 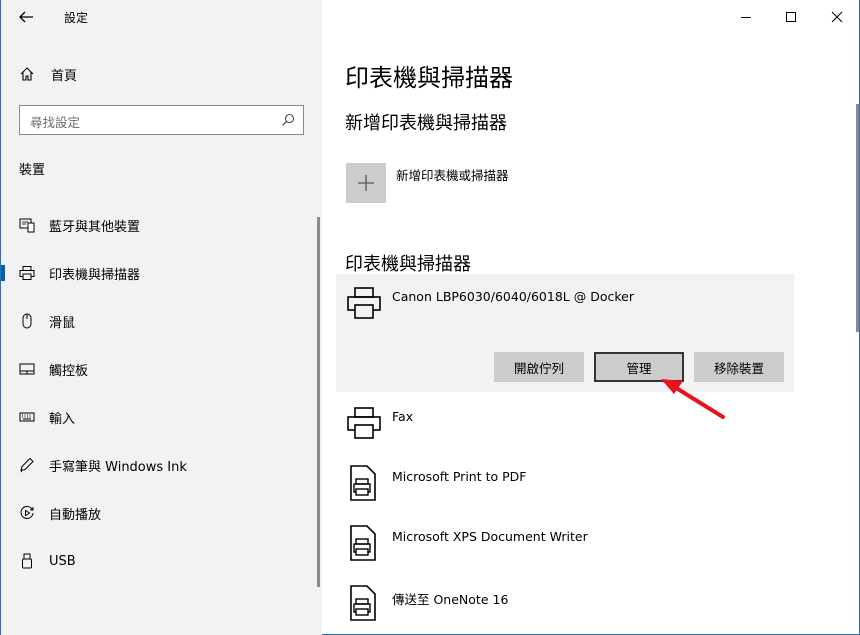 What do you see at coordinates (571, 489) in the screenshot?
I see `printer-list-item: Microsoft Print to PDF` at bounding box center [571, 489].